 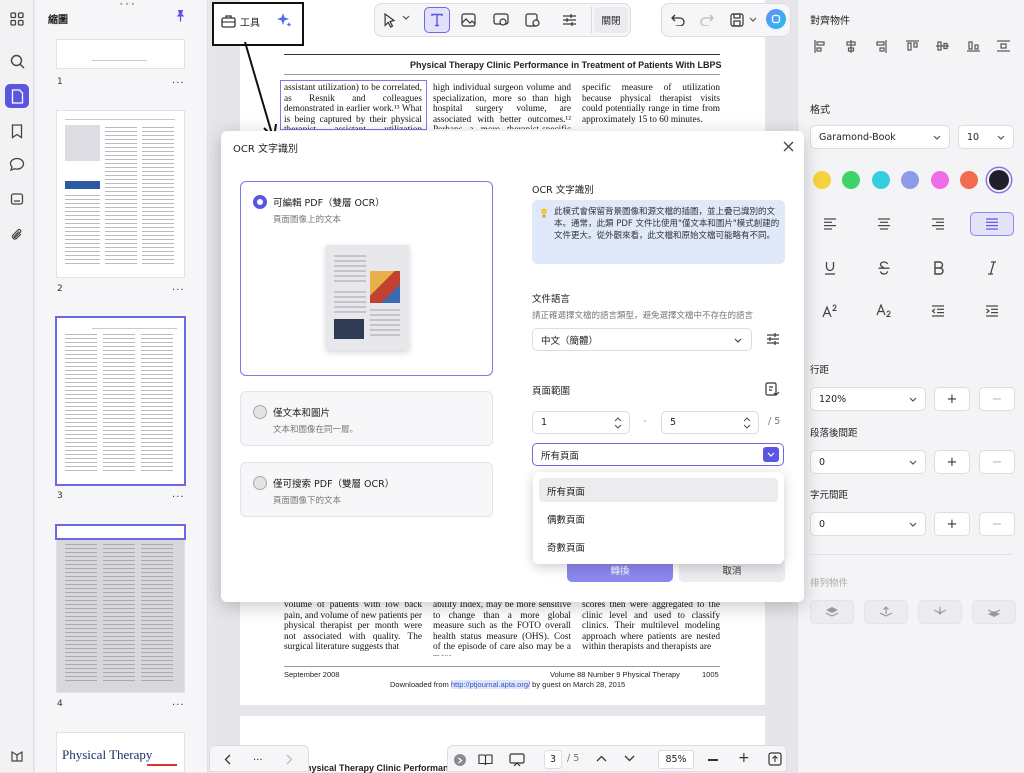 What do you see at coordinates (884, 311) in the screenshot?
I see `subscript-icon` at bounding box center [884, 311].